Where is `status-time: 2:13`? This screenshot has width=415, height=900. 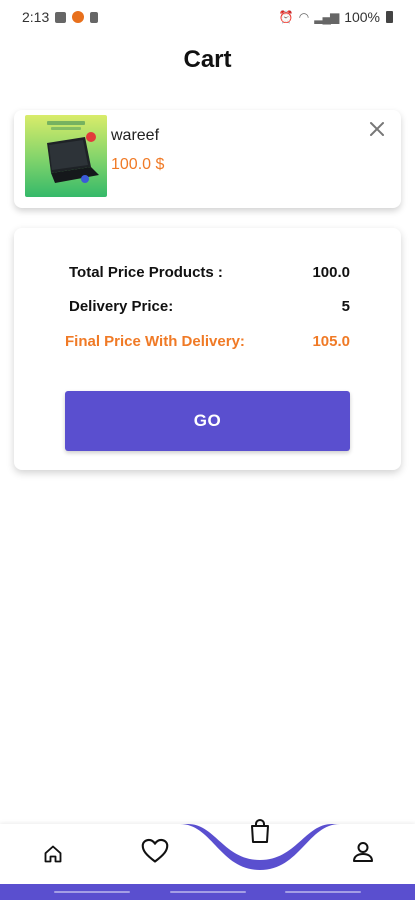
status-time: 2:13 is located at coordinates (36, 17).